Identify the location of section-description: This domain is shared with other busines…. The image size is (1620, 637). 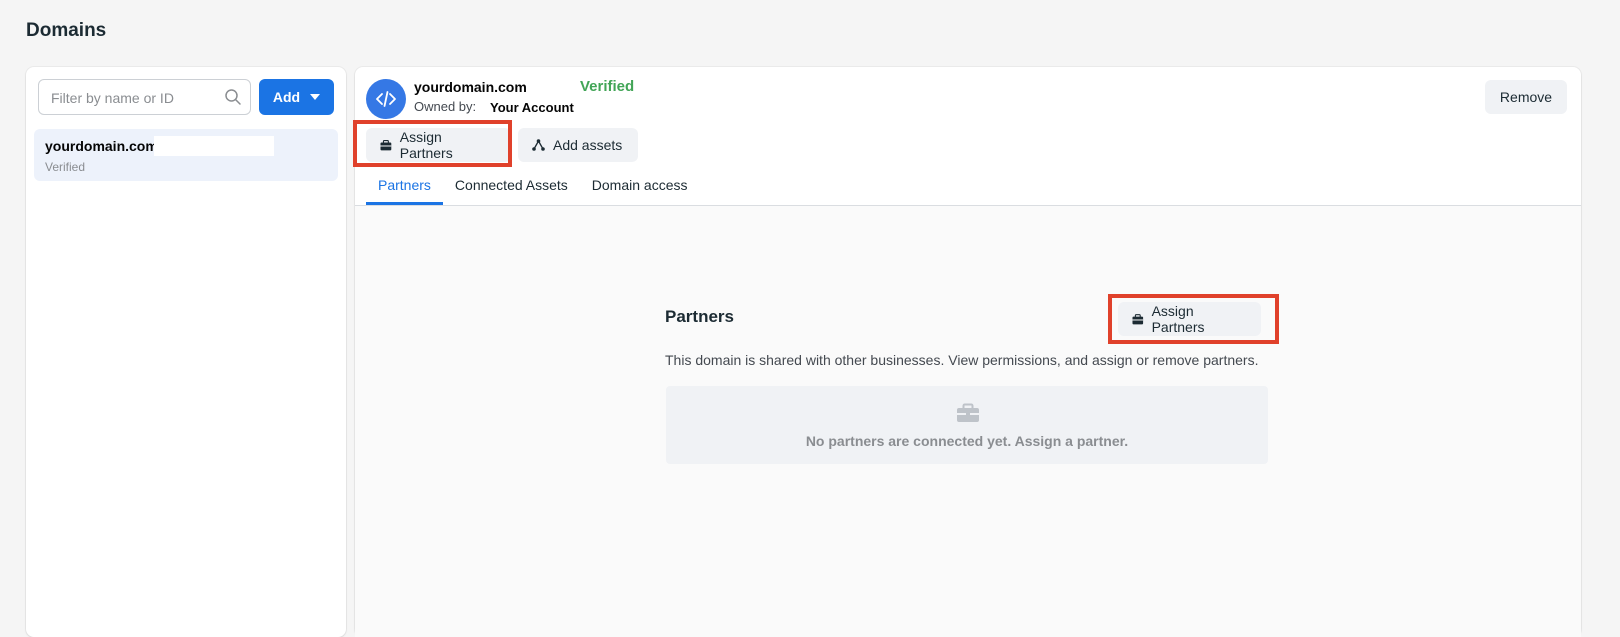
(962, 360).